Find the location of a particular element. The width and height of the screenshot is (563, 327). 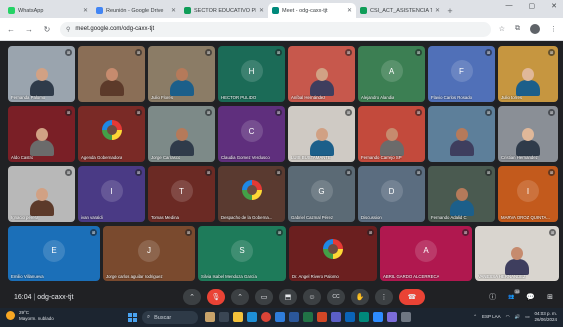

participant-tile: ⊘ Jorge Carrasco is located at coordinates (181, 134).